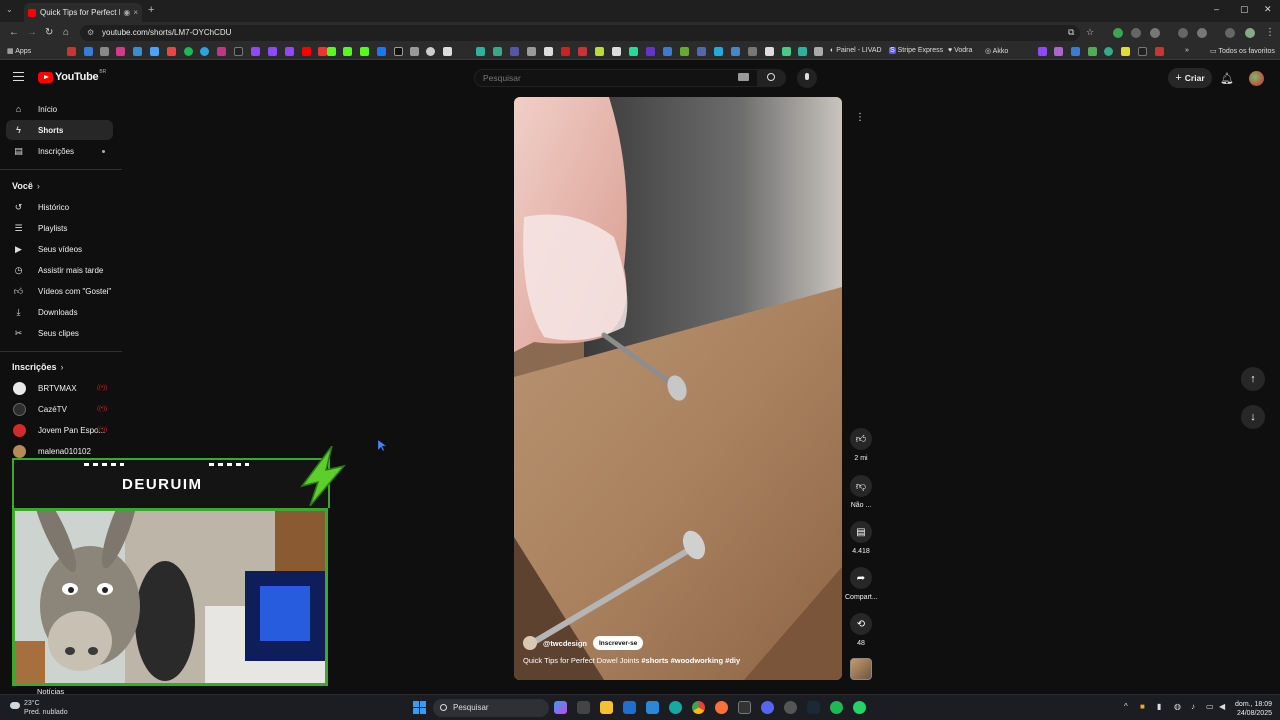 This screenshot has width=1280, height=720. What do you see at coordinates (583, 707) in the screenshot?
I see `task-view-icon` at bounding box center [583, 707].